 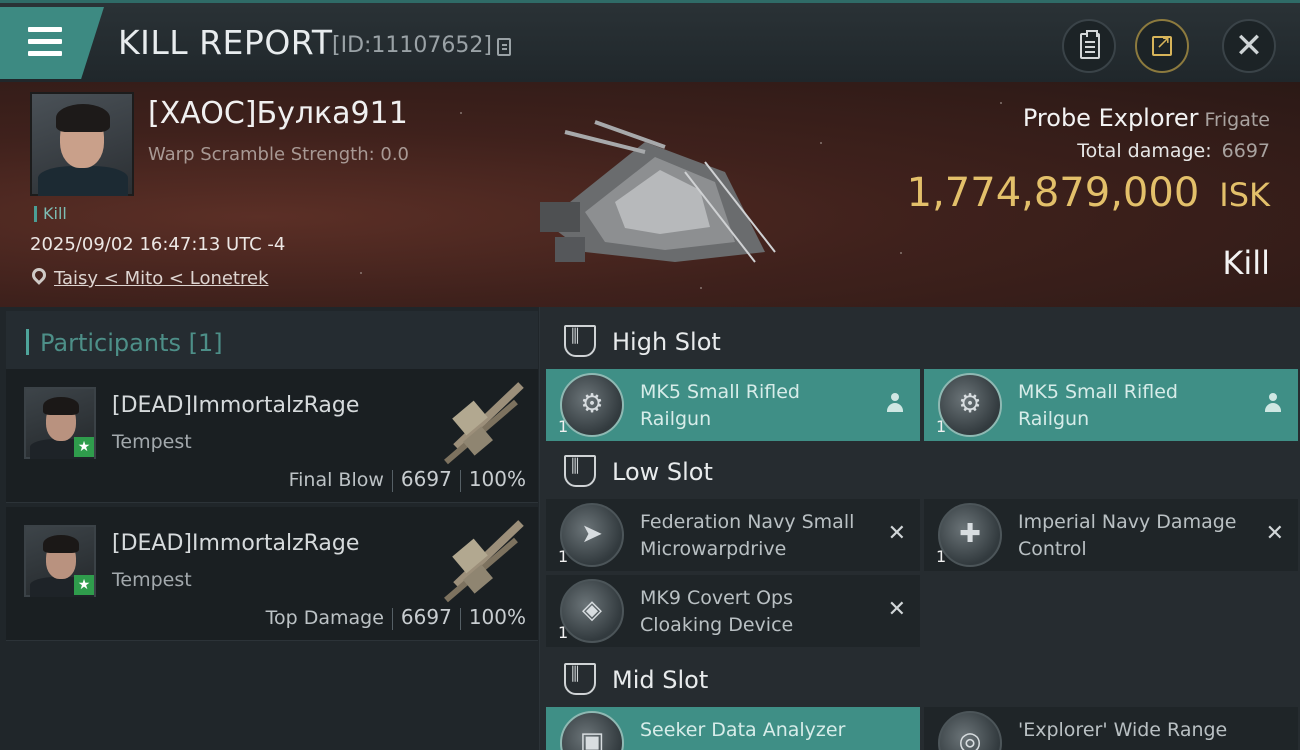 I want to click on victim-name: [XAOC]Булка911, so click(x=278, y=113).